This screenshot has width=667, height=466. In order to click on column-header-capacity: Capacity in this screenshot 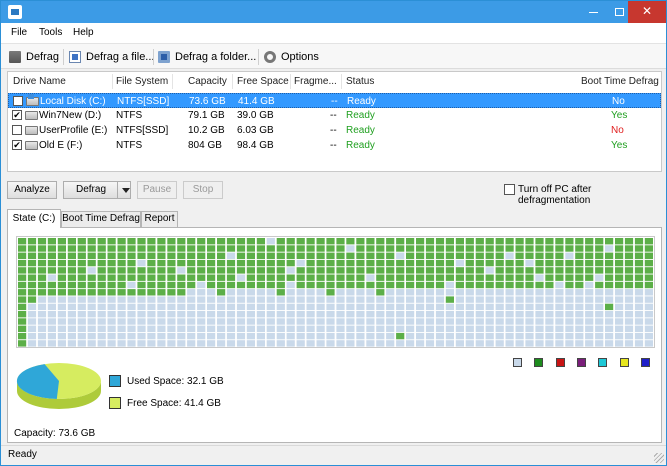, I will do `click(207, 81)`.